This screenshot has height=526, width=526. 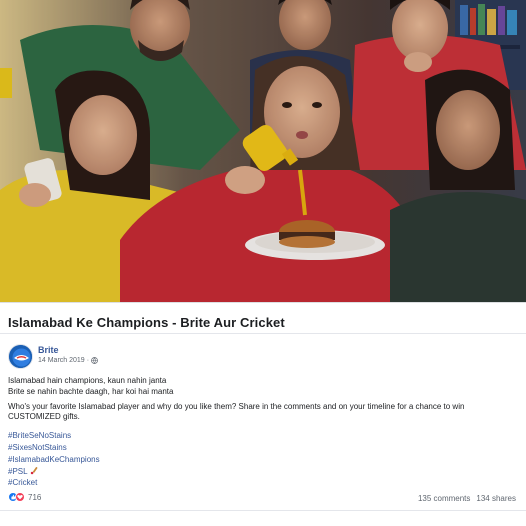 I want to click on globe-icon, so click(x=94, y=360).